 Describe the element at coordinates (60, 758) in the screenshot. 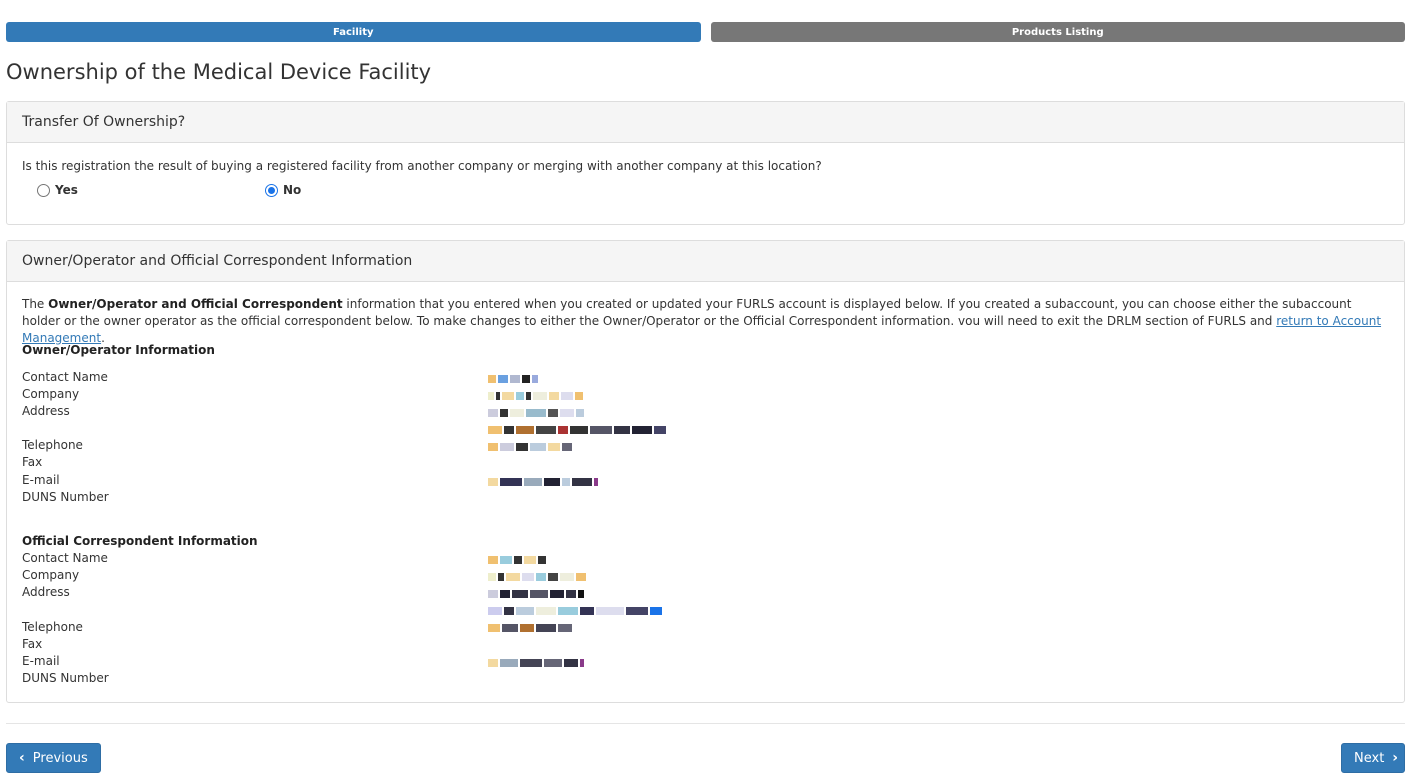

I see `previous-button-label: Previous` at that location.